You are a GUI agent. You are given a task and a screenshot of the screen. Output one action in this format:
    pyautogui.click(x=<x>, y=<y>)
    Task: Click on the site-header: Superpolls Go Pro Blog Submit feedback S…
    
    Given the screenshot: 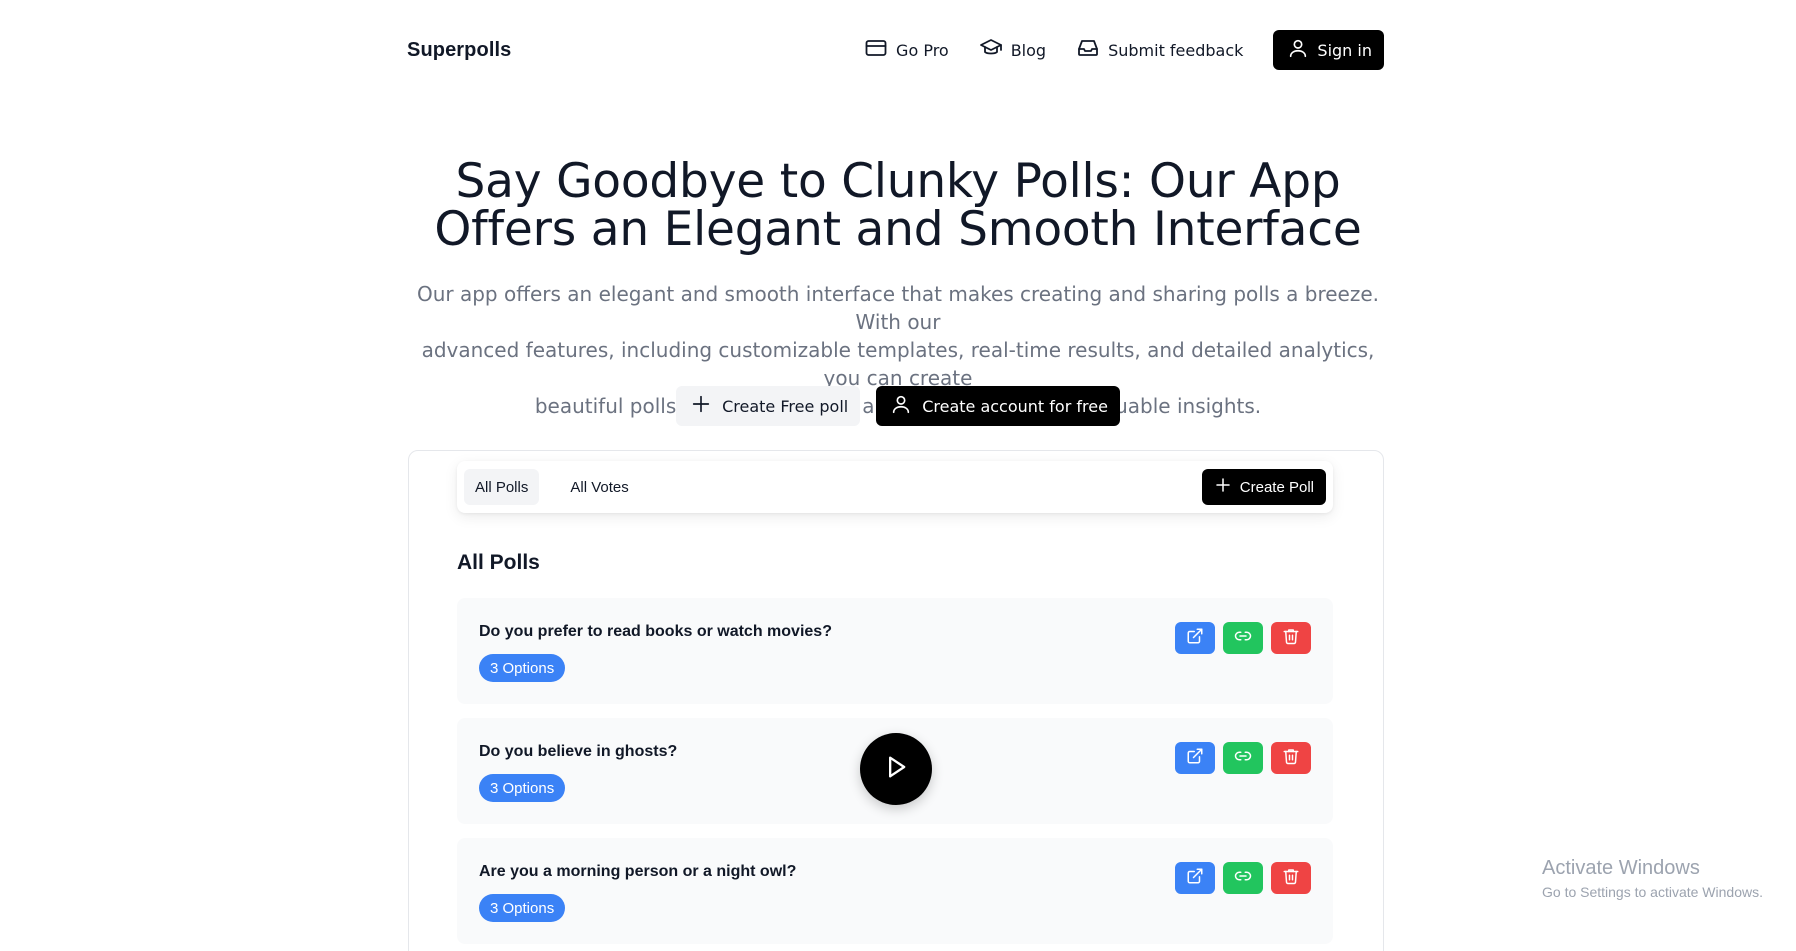 What is the action you would take?
    pyautogui.click(x=895, y=50)
    